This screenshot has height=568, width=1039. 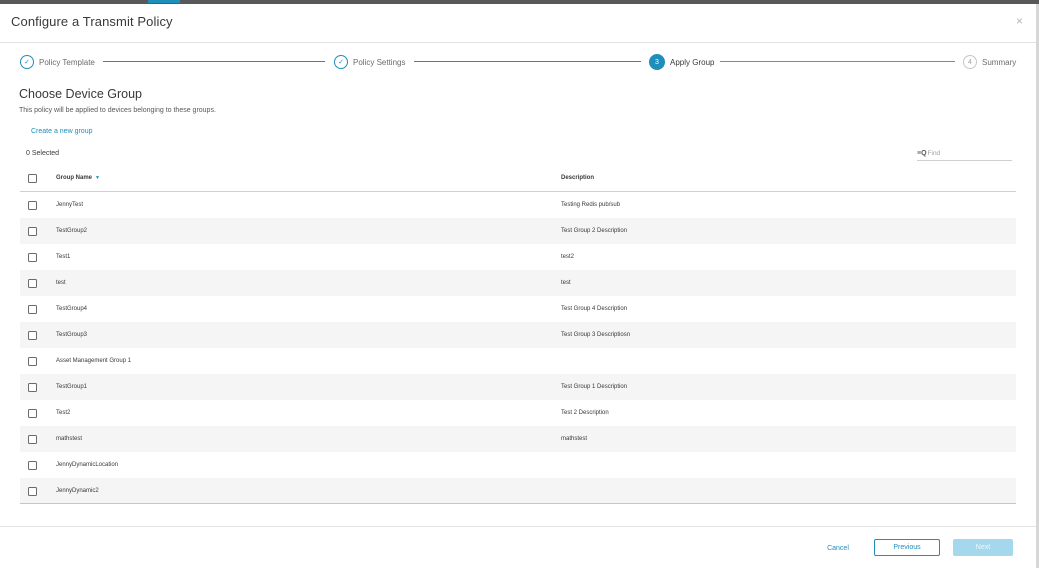 I want to click on close-icon: ×, so click(x=1019, y=21).